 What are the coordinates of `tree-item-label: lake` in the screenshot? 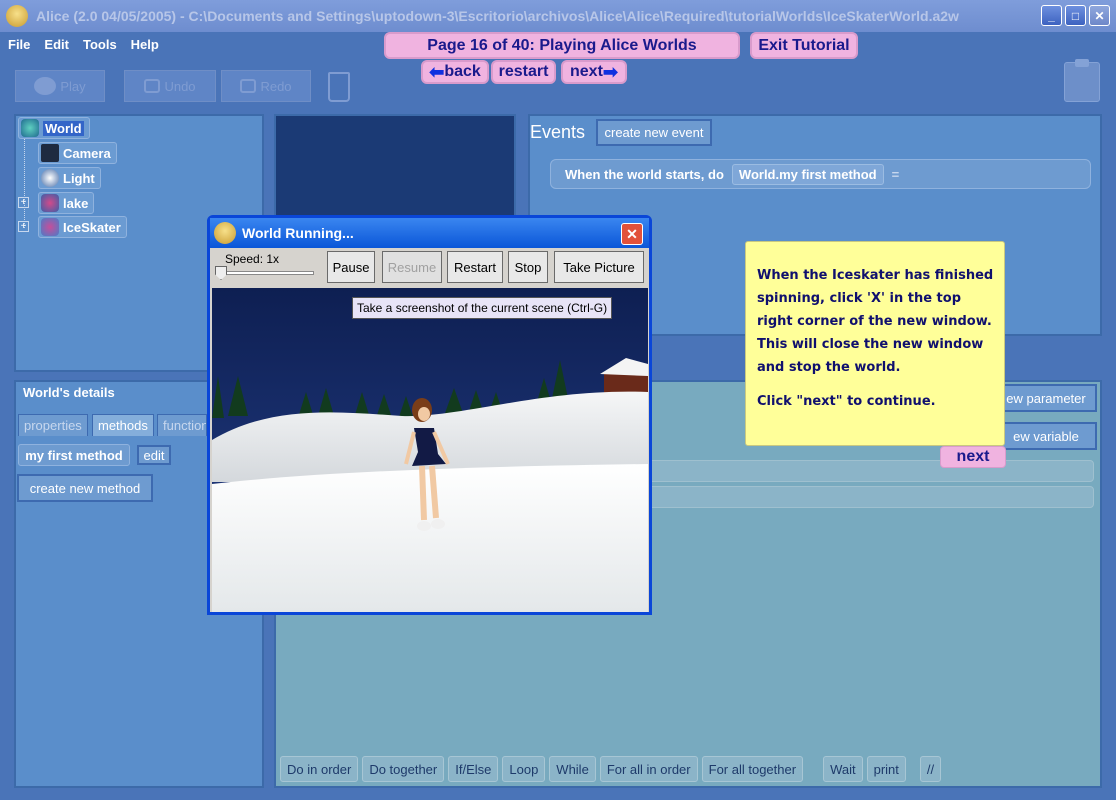 It's located at (76, 203).